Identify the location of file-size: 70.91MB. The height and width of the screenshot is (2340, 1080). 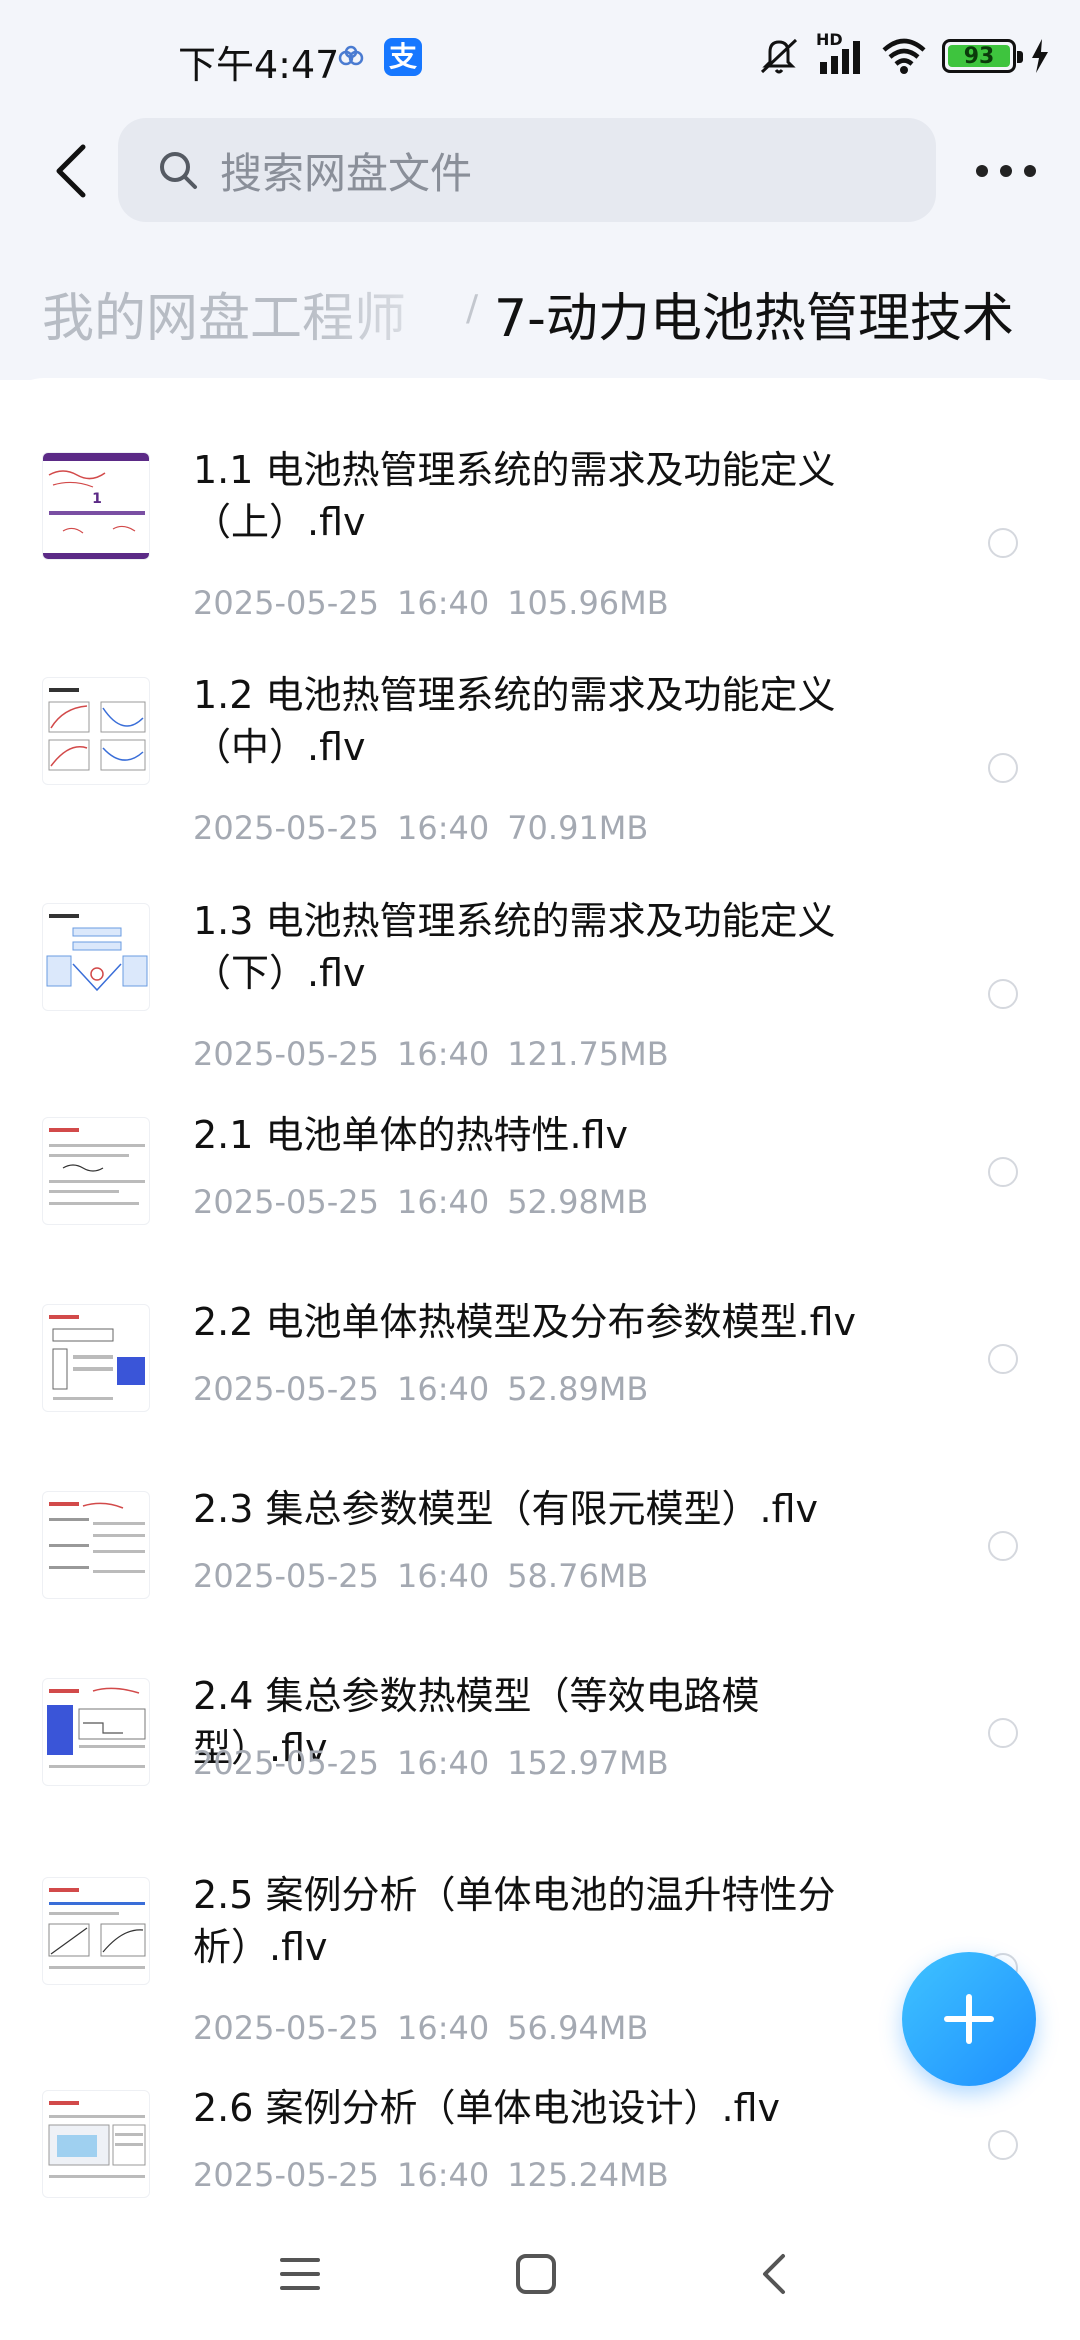
(578, 828).